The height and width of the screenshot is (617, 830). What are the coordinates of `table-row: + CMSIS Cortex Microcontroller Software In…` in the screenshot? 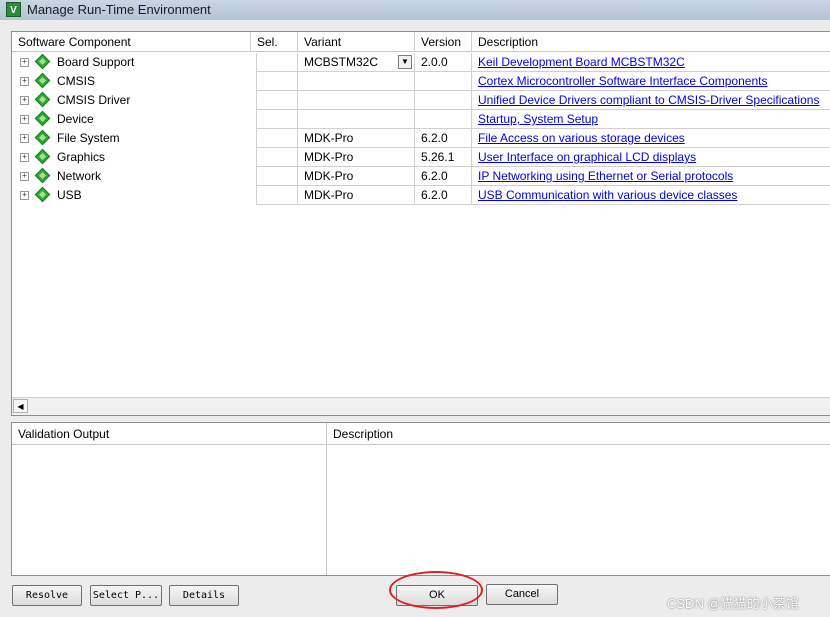 It's located at (421, 81).